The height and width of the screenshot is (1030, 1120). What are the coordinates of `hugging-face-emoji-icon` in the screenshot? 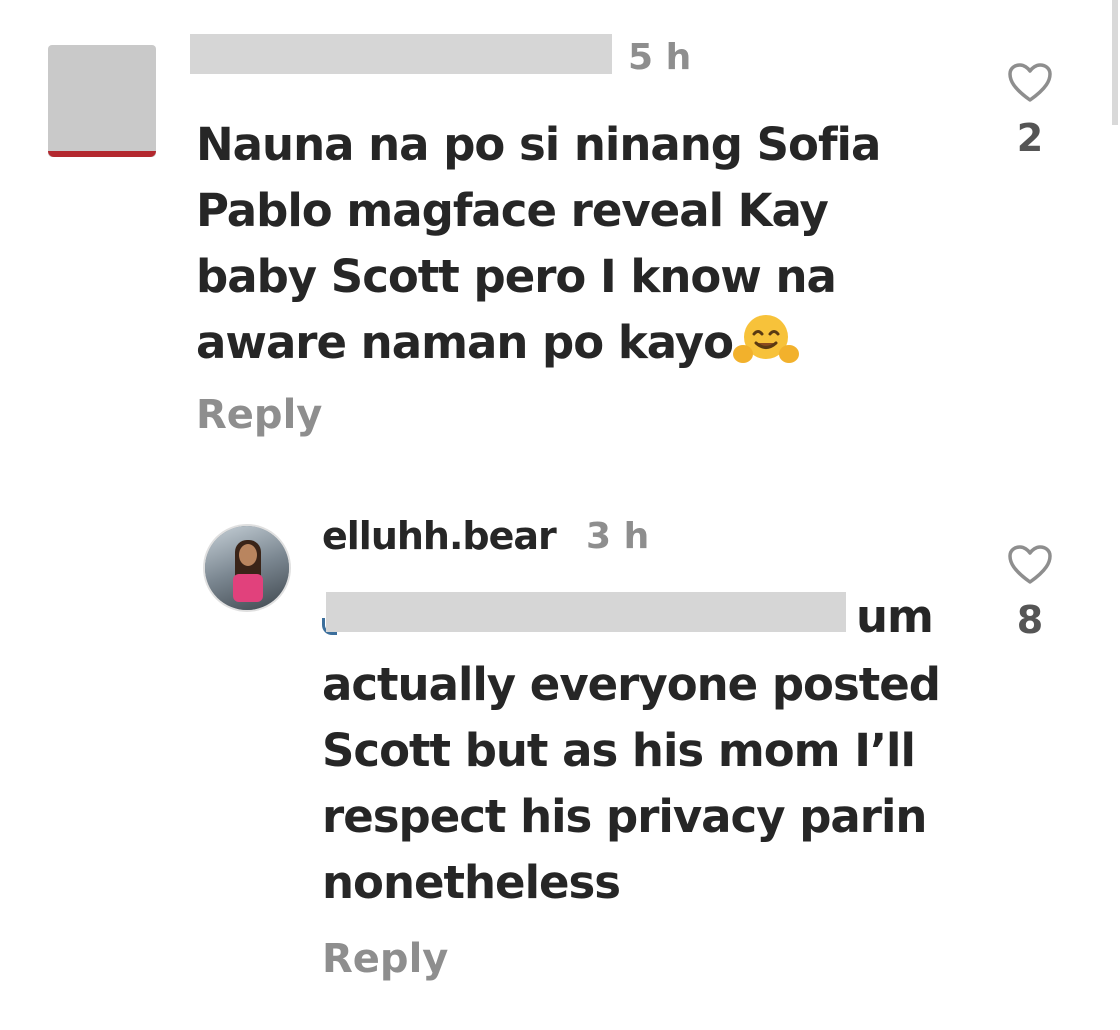 It's located at (766, 339).